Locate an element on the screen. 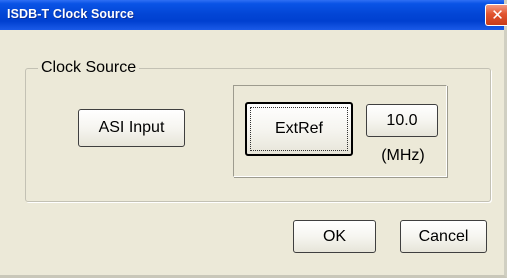 Image resolution: width=507 pixels, height=278 pixels. asi-input-button: ASI Input is located at coordinates (131, 128).